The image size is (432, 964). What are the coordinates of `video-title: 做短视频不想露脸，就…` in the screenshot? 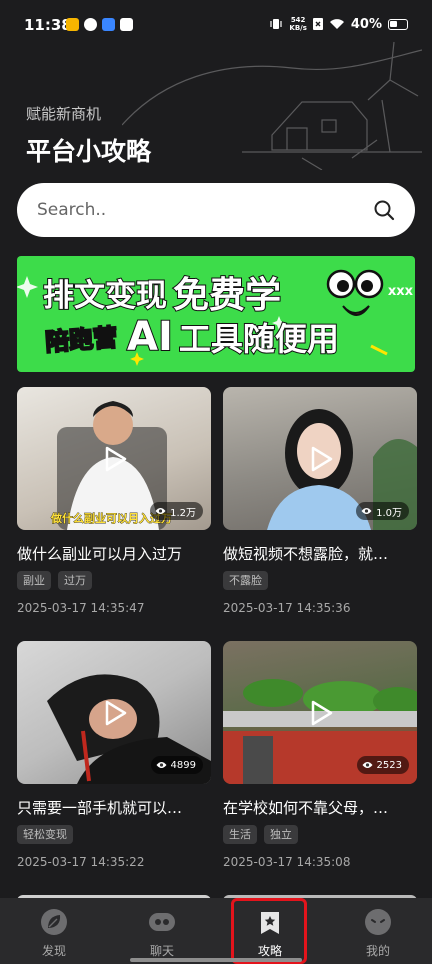 It's located at (320, 553).